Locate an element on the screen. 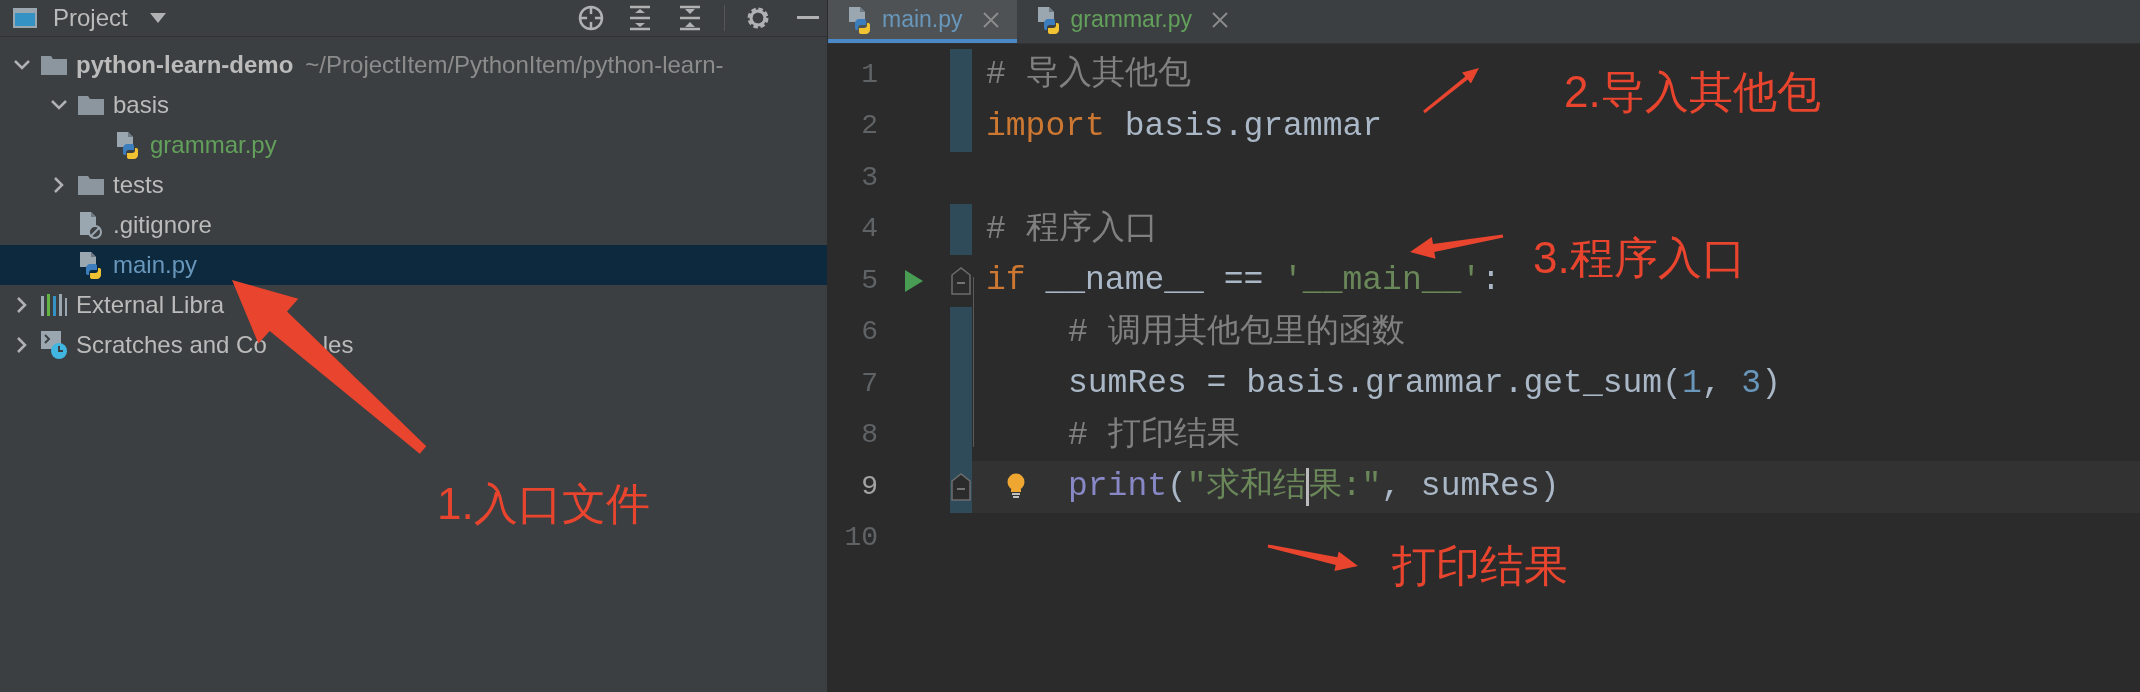 This screenshot has height=692, width=2140. line-number: 7 is located at coordinates (869, 383).